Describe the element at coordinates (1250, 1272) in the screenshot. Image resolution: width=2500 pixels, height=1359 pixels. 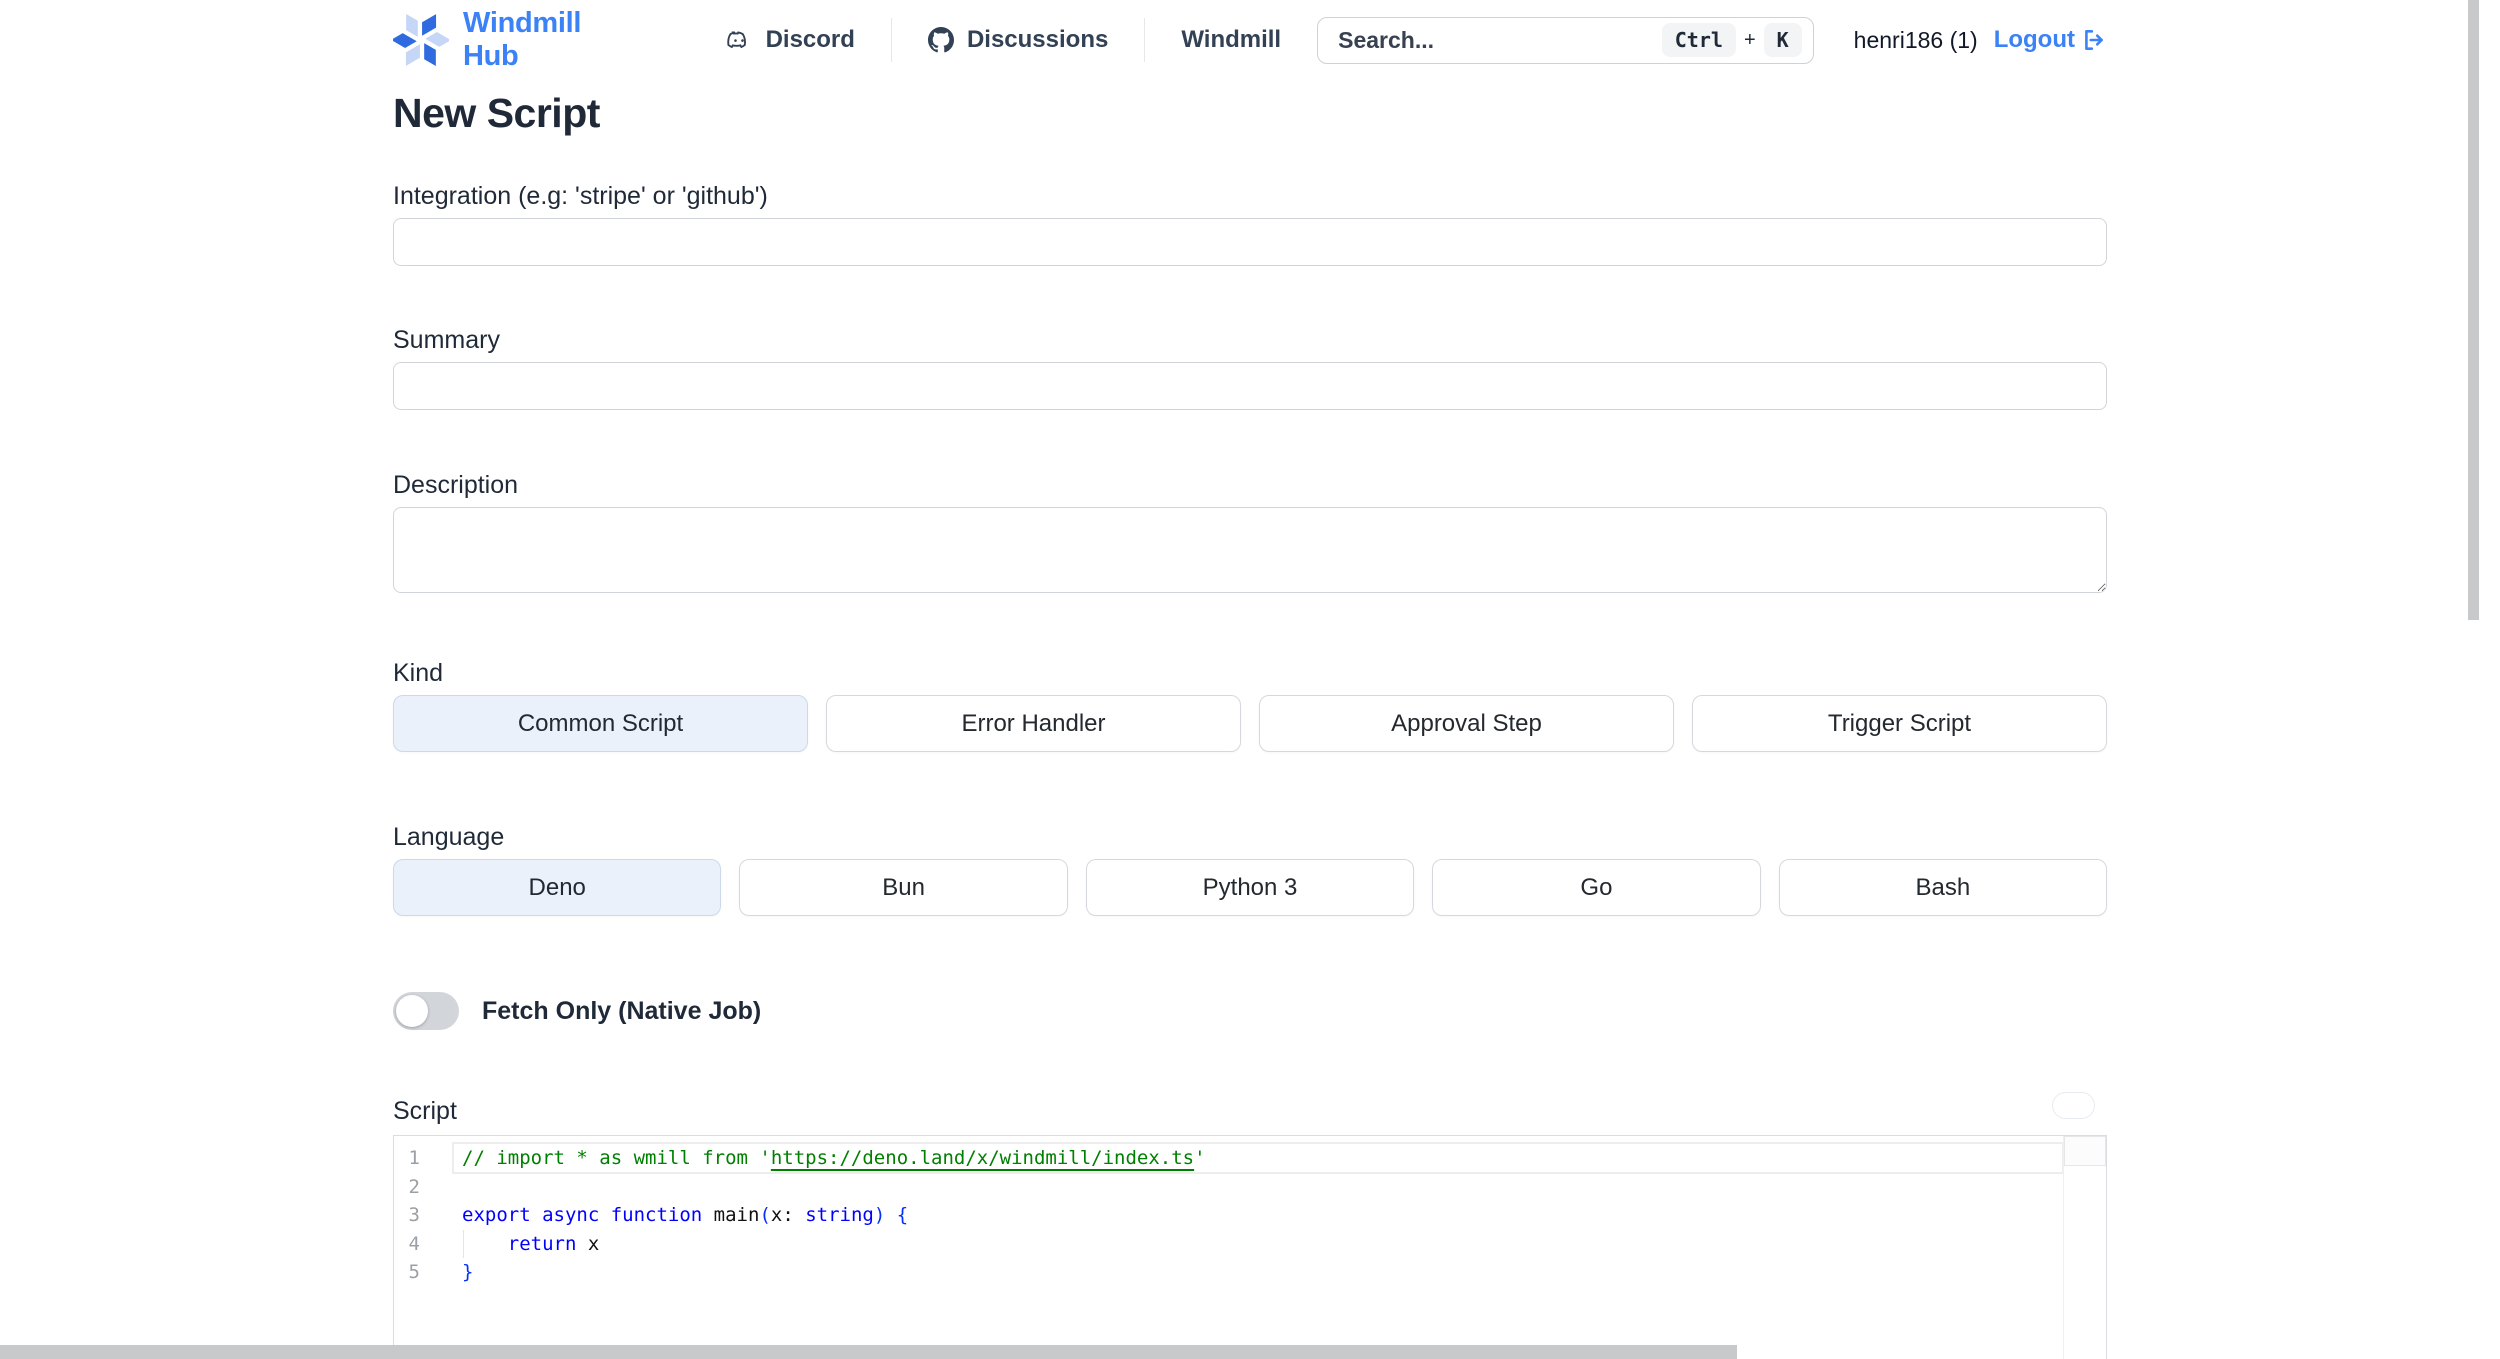
I see `code-line-5: 5 }` at that location.